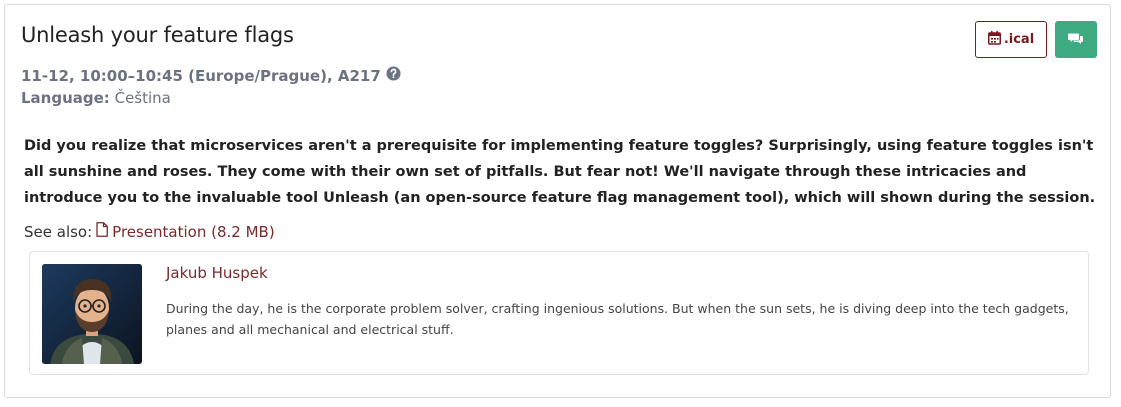 The width and height of the screenshot is (1121, 407). I want to click on talk-language: Language: Čeština, so click(96, 98).